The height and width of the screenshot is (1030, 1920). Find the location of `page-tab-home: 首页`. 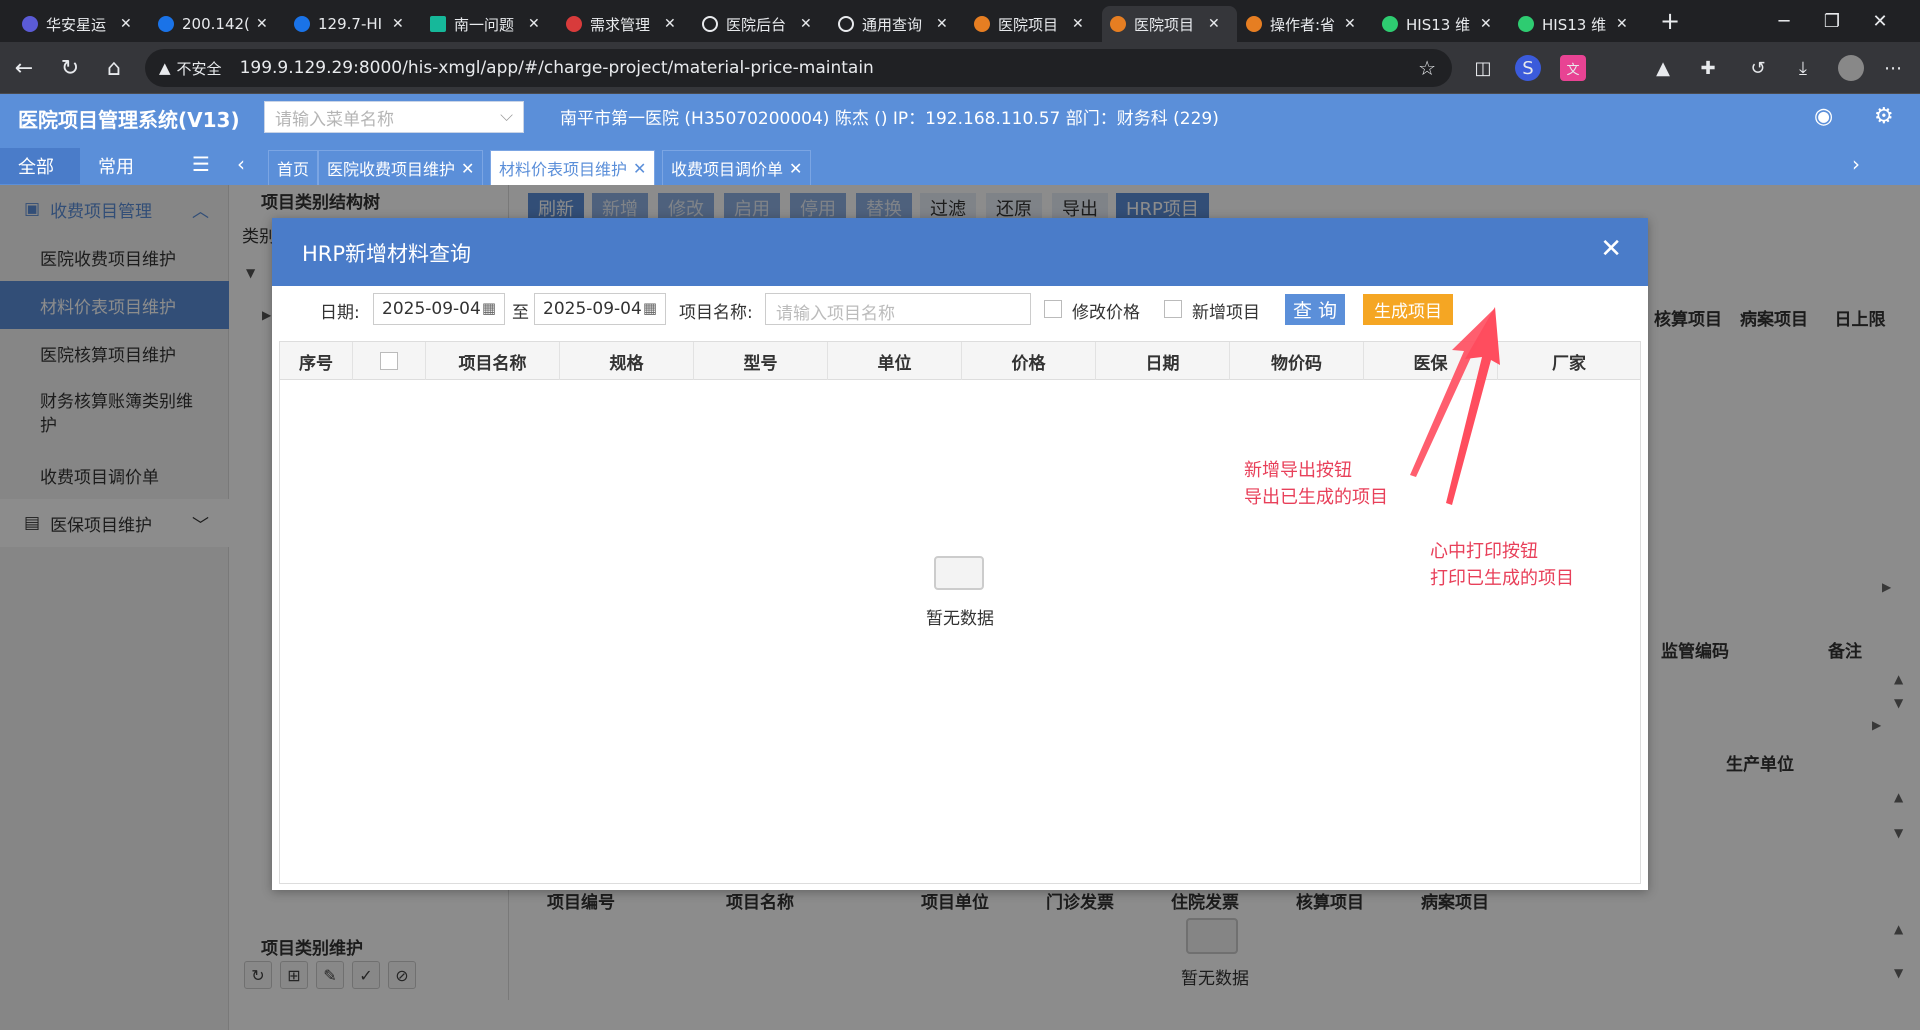

page-tab-home: 首页 is located at coordinates (293, 167).